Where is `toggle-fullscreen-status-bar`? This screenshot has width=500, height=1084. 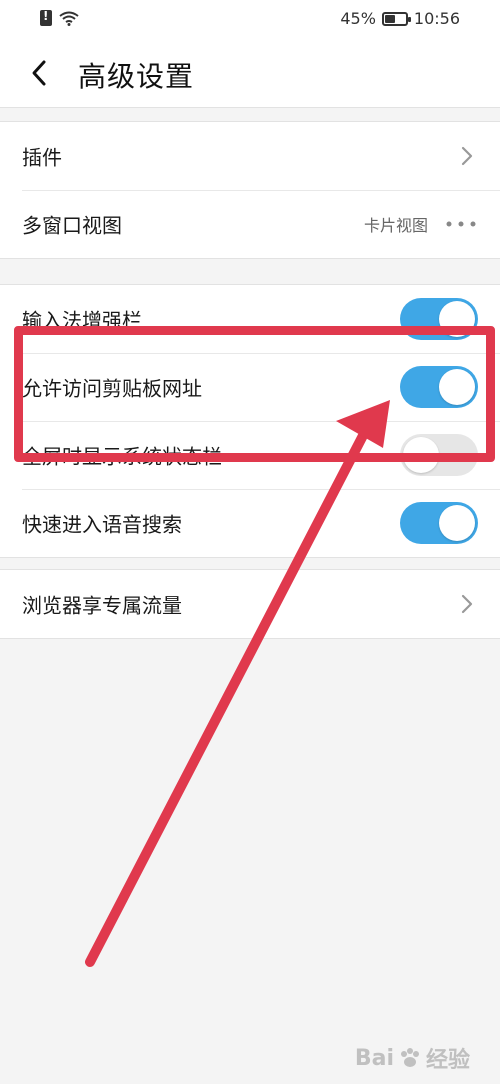
toggle-fullscreen-status-bar is located at coordinates (439, 455).